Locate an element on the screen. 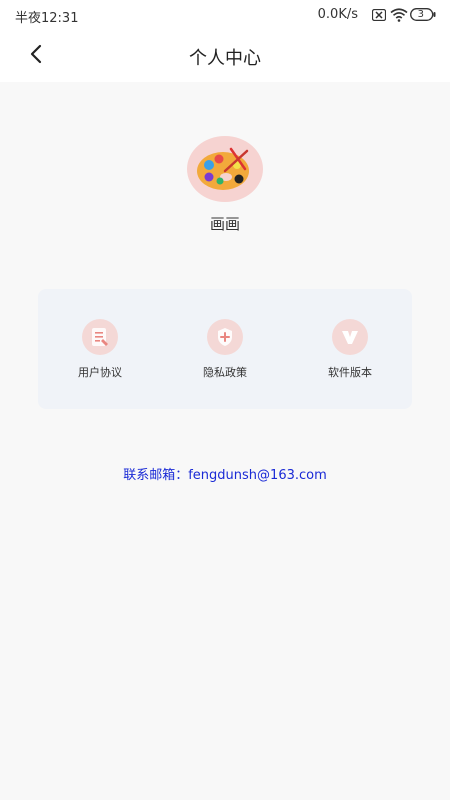 This screenshot has height=800, width=450. avatar is located at coordinates (225, 169).